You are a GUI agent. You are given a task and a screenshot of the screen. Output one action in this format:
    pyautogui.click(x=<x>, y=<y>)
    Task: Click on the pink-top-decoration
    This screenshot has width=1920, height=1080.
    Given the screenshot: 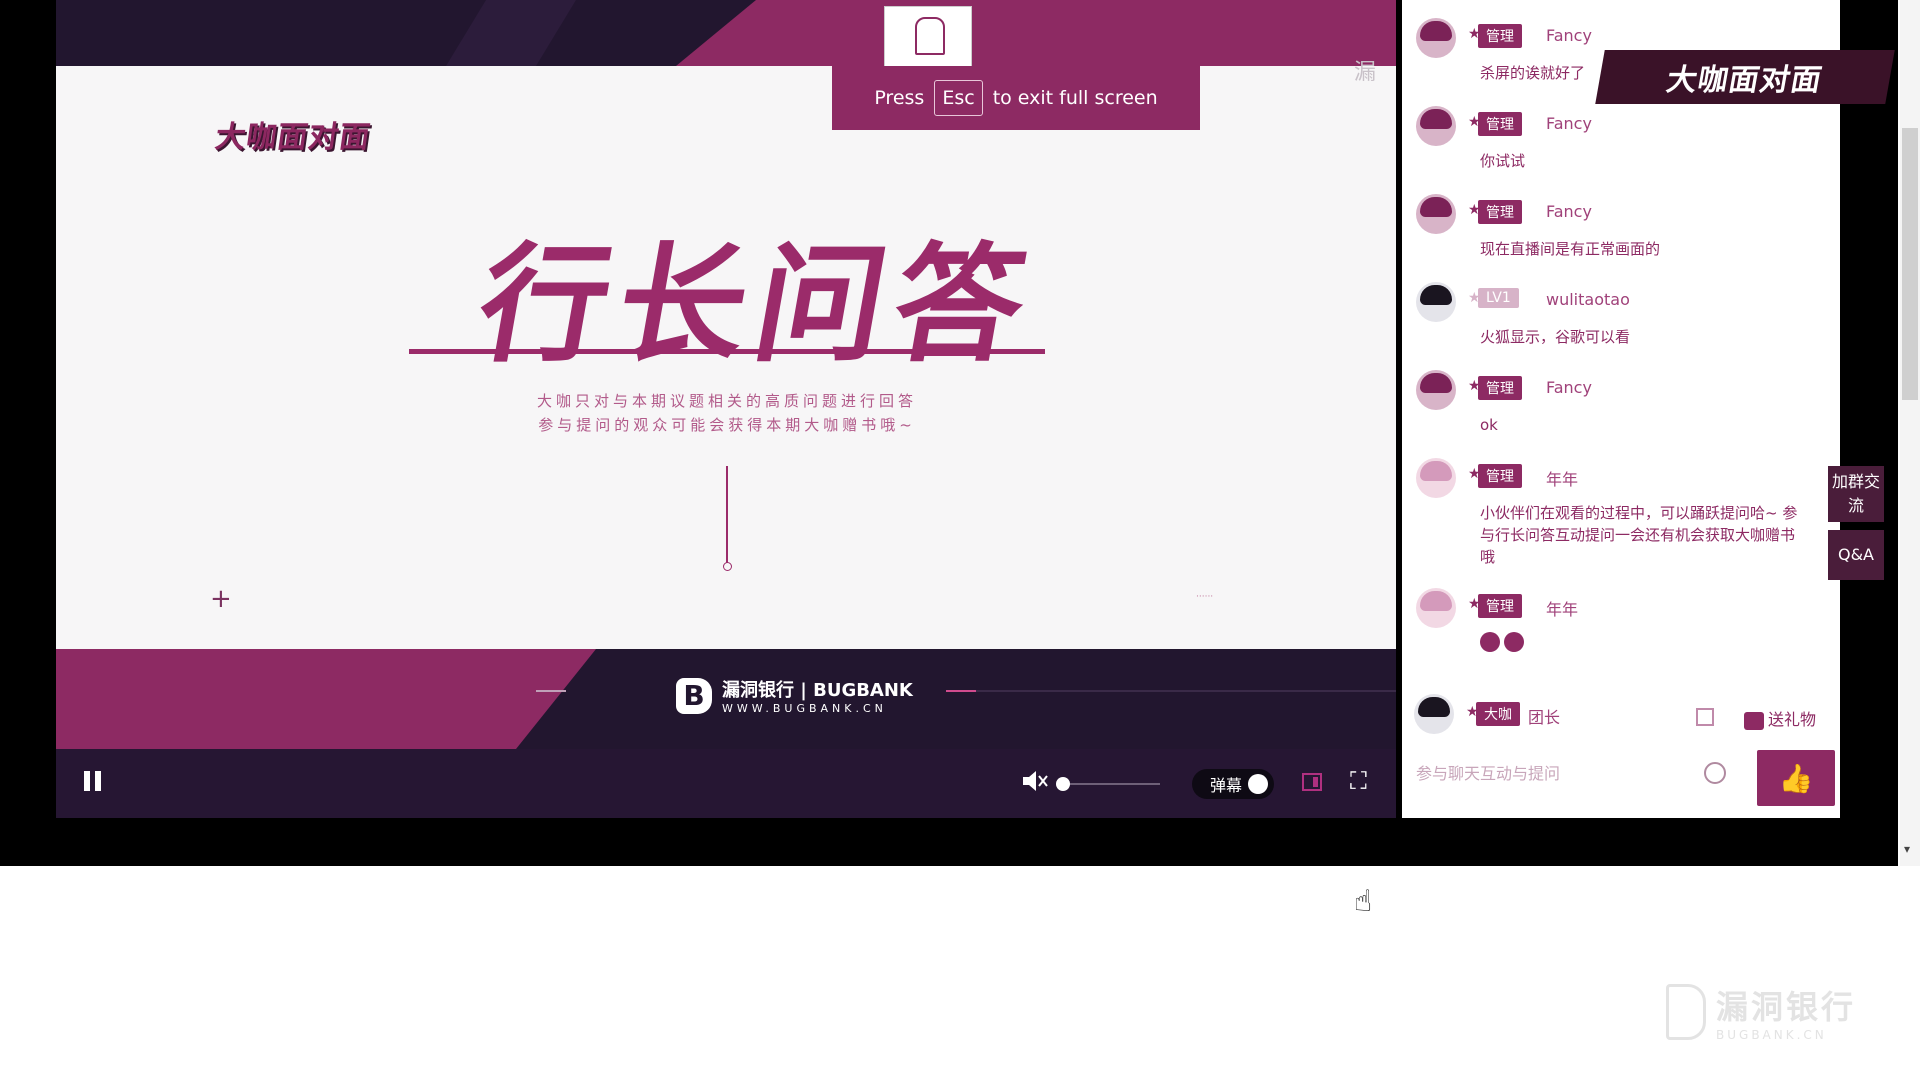 What is the action you would take?
    pyautogui.click(x=921, y=33)
    